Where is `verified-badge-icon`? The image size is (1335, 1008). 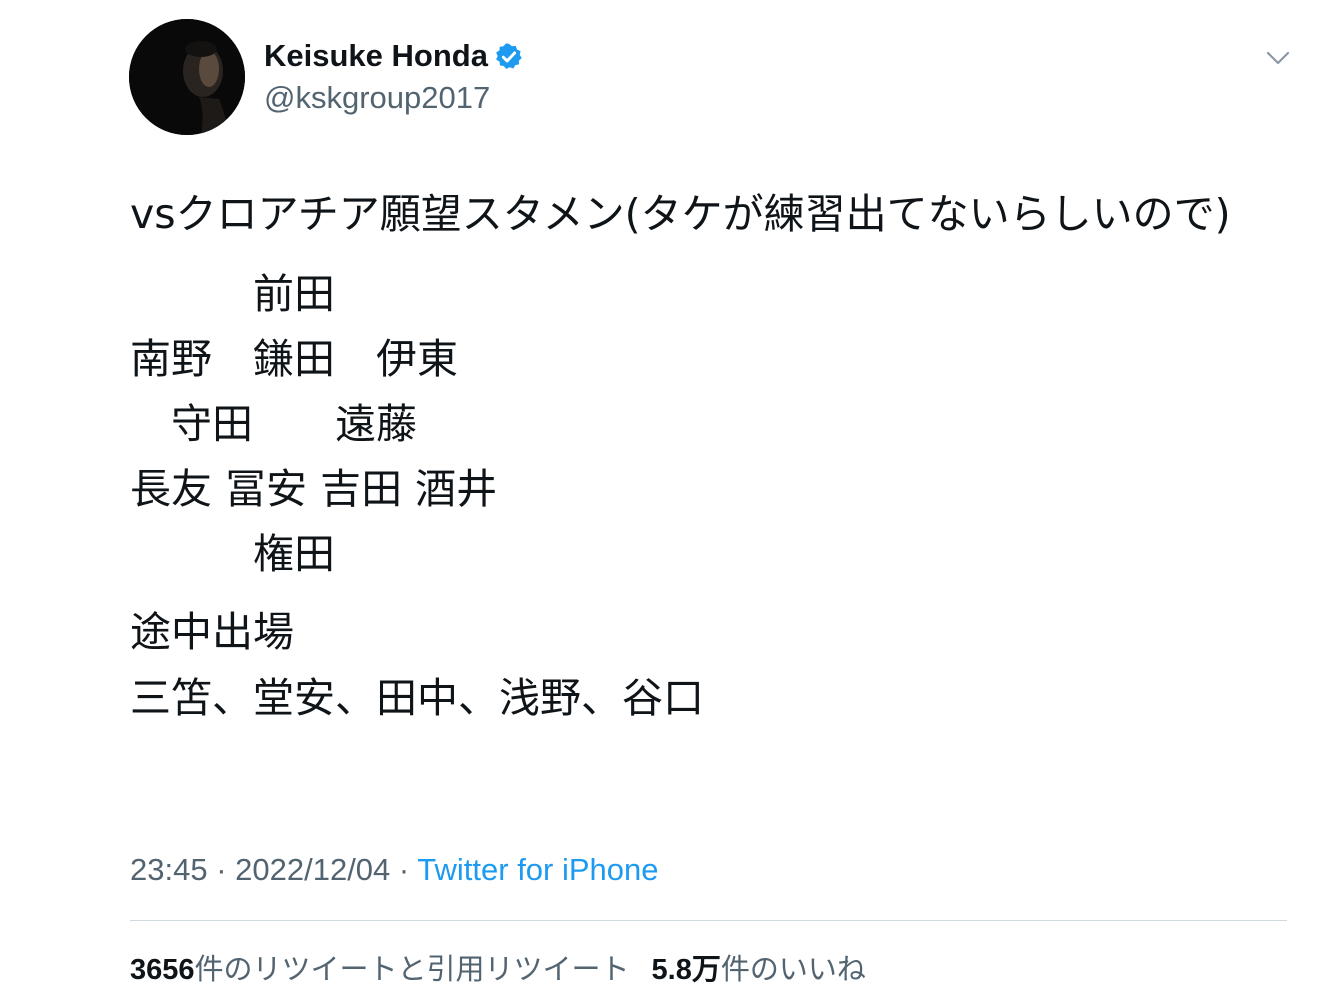 verified-badge-icon is located at coordinates (509, 56).